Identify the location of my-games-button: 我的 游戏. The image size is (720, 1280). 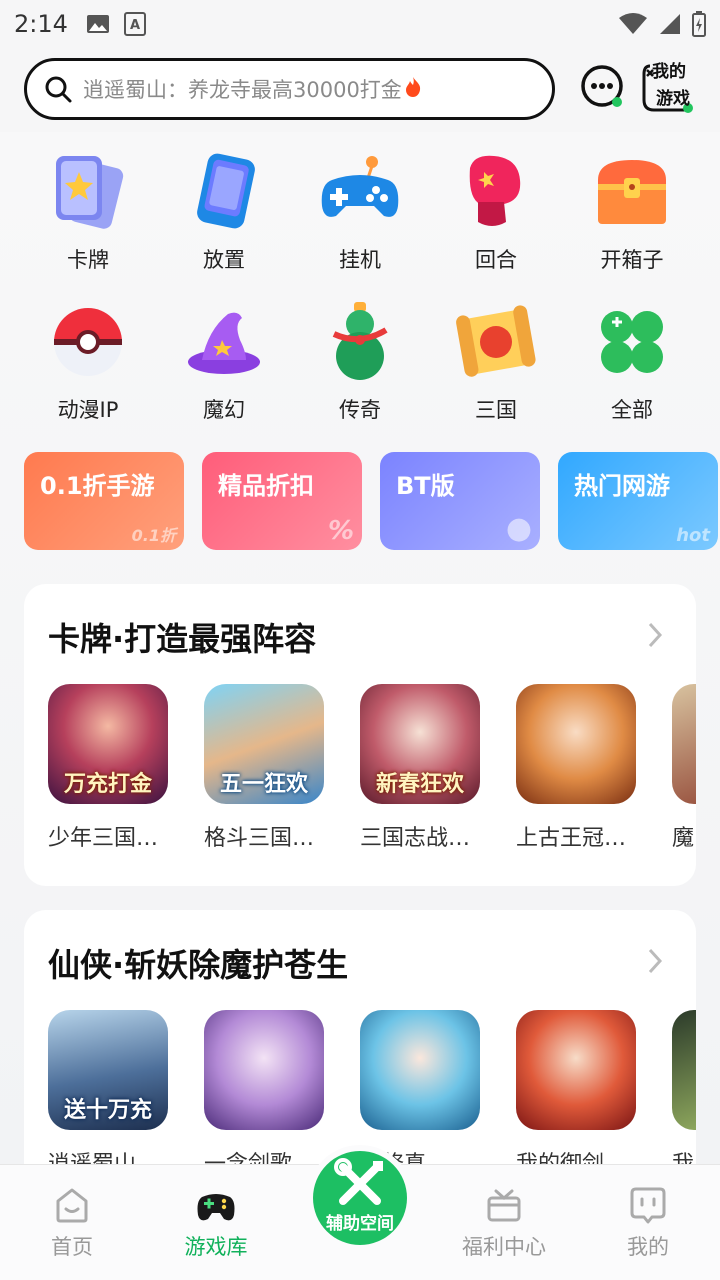
(671, 88).